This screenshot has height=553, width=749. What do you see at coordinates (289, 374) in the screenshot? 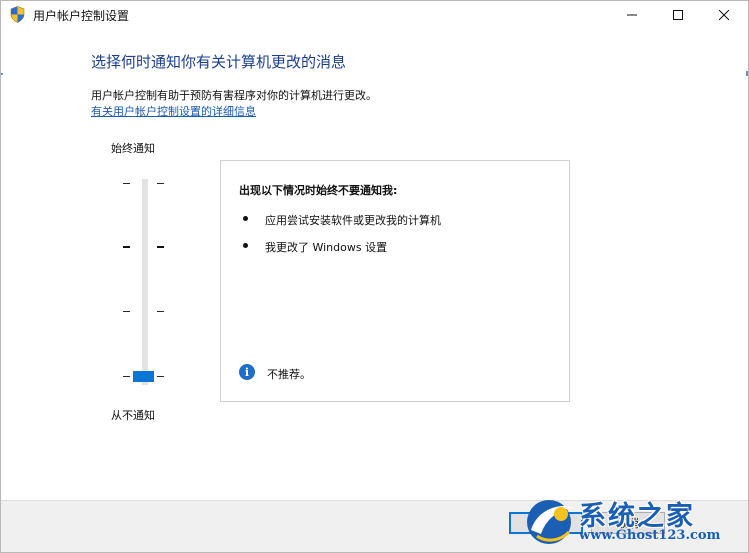
I see `info-note: 不推荐。` at bounding box center [289, 374].